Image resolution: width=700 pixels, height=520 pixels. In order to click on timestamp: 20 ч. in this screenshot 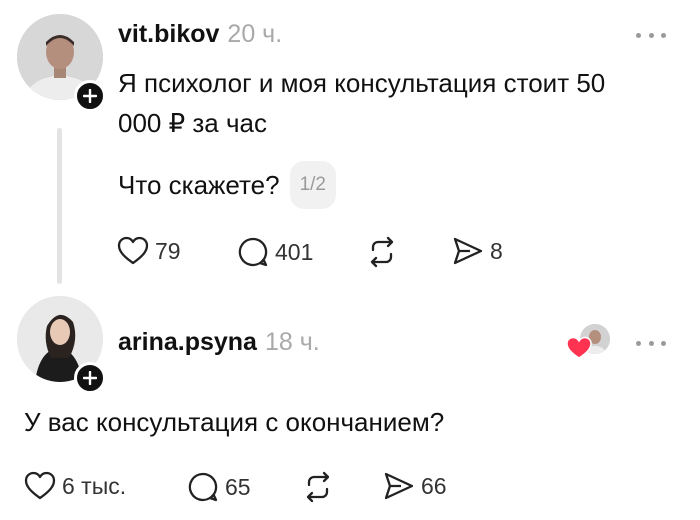, I will do `click(255, 34)`.